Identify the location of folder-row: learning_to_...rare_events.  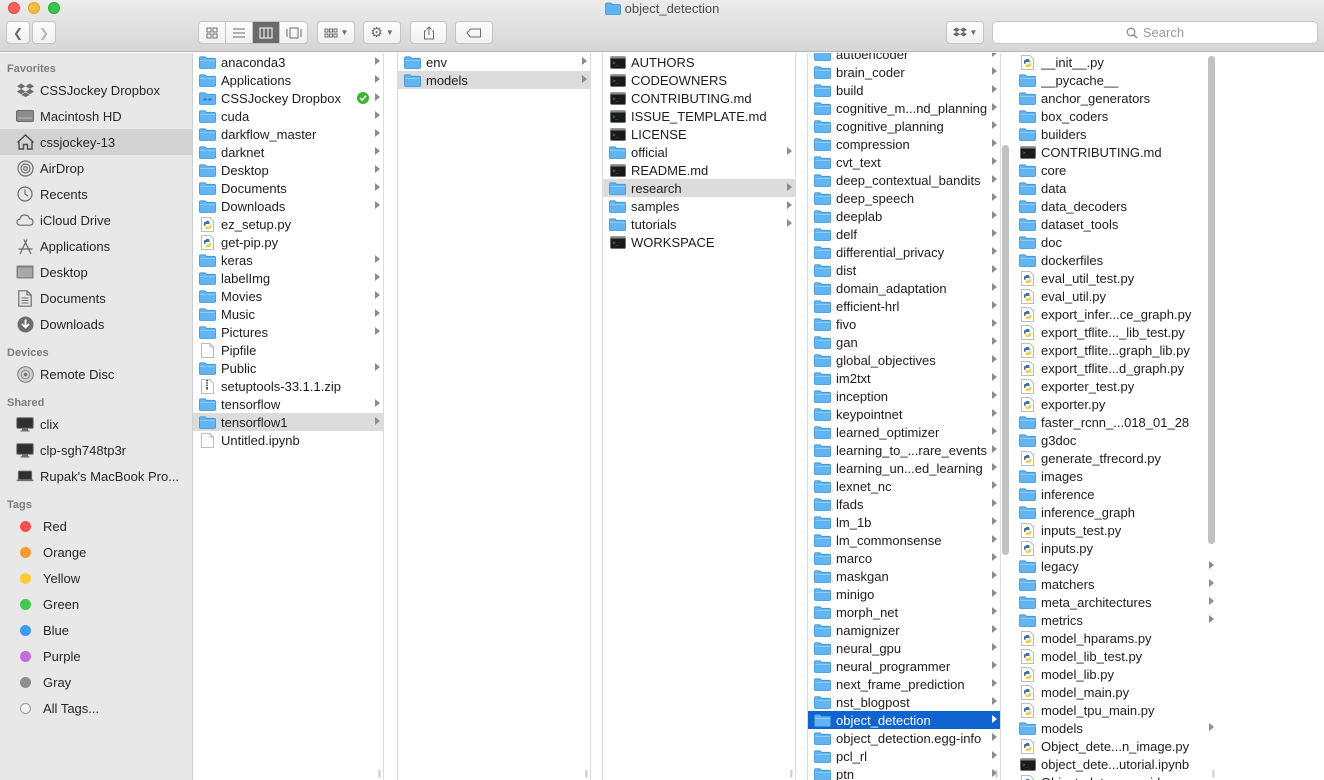
(904, 450).